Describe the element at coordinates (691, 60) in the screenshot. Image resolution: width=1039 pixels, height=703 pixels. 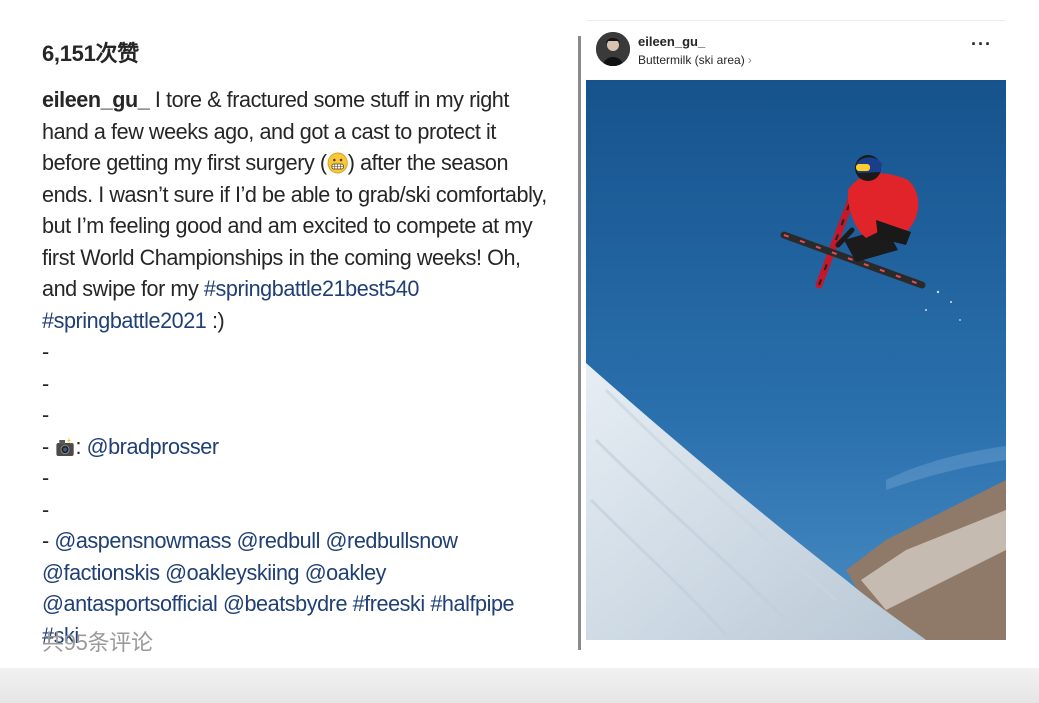
I see `location-label: Buttermilk (ski area)` at that location.